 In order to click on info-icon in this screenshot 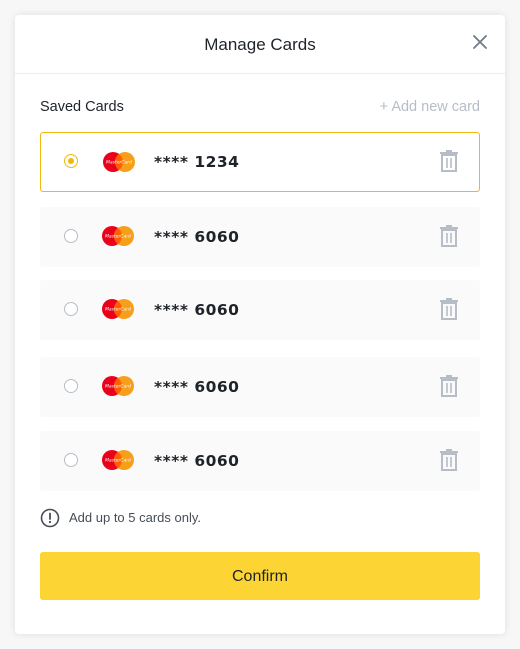, I will do `click(50, 518)`.